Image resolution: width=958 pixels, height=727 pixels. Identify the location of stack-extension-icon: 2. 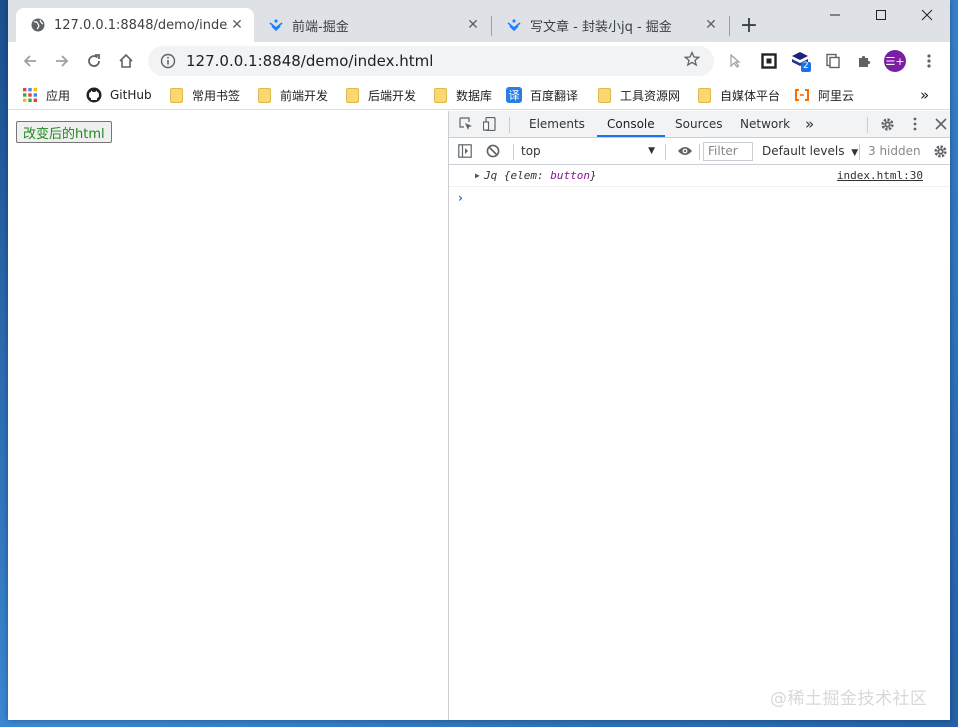
(801, 61).